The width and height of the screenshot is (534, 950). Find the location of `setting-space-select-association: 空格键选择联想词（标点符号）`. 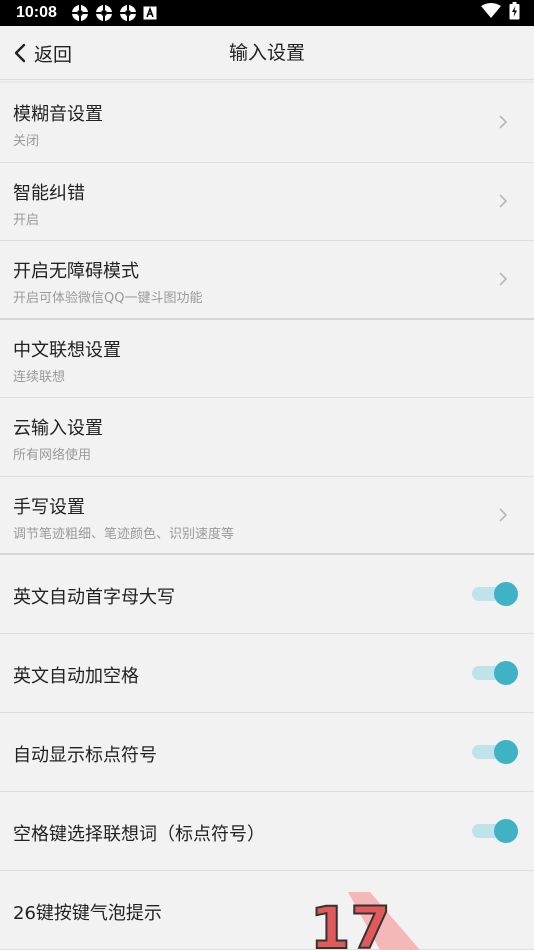

setting-space-select-association: 空格键选择联想词（标点符号） is located at coordinates (267, 831).